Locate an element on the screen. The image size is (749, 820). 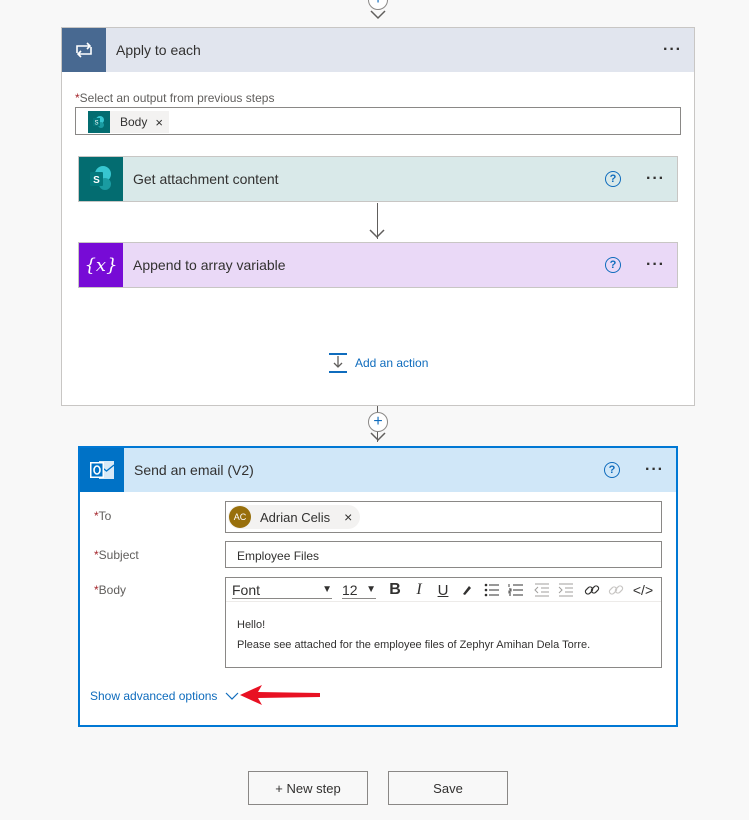
recipient-token: AC Adrian Celis × is located at coordinates (294, 517).